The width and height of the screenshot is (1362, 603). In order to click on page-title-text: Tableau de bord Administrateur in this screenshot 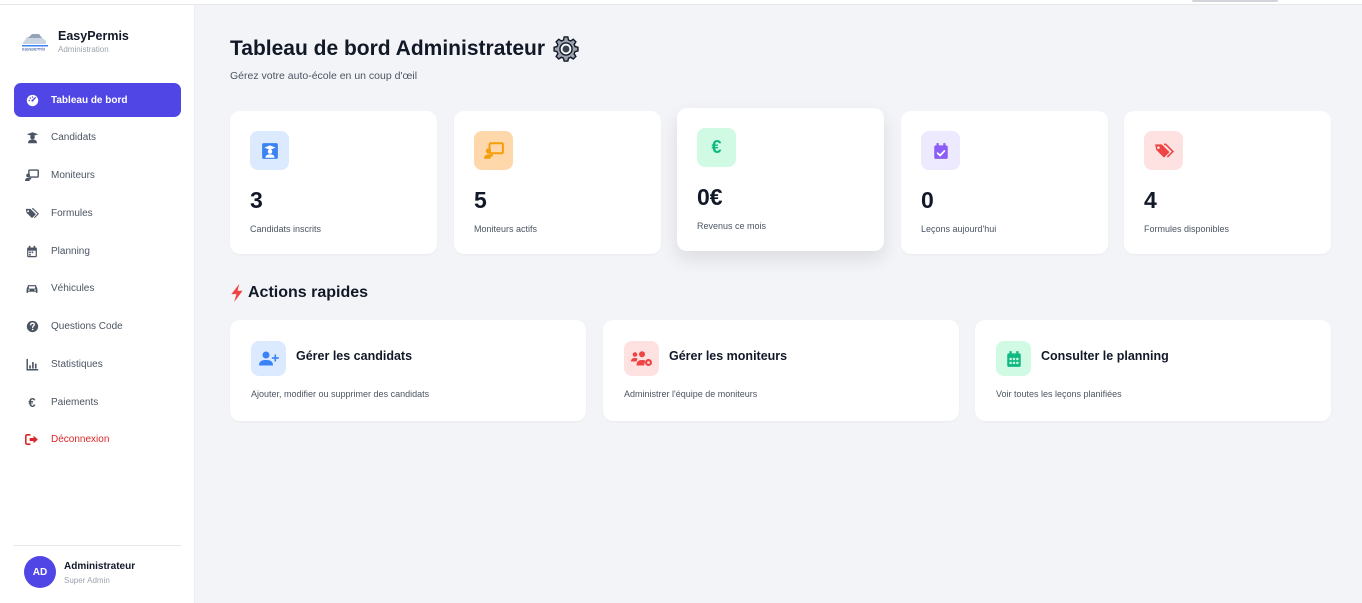, I will do `click(388, 48)`.